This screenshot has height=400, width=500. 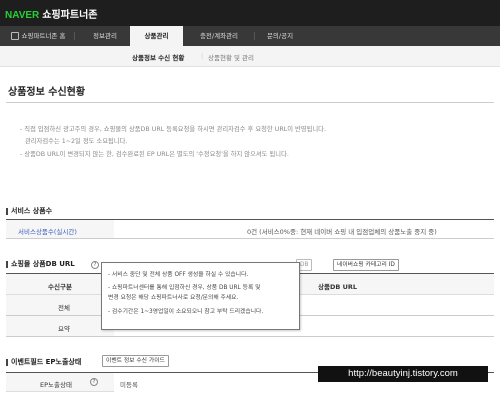 What do you see at coordinates (173, 298) in the screenshot?
I see `tooltip-line: 변경 요청은 해당 쇼핑파트너사로 요청/문의해 주세요.` at bounding box center [173, 298].